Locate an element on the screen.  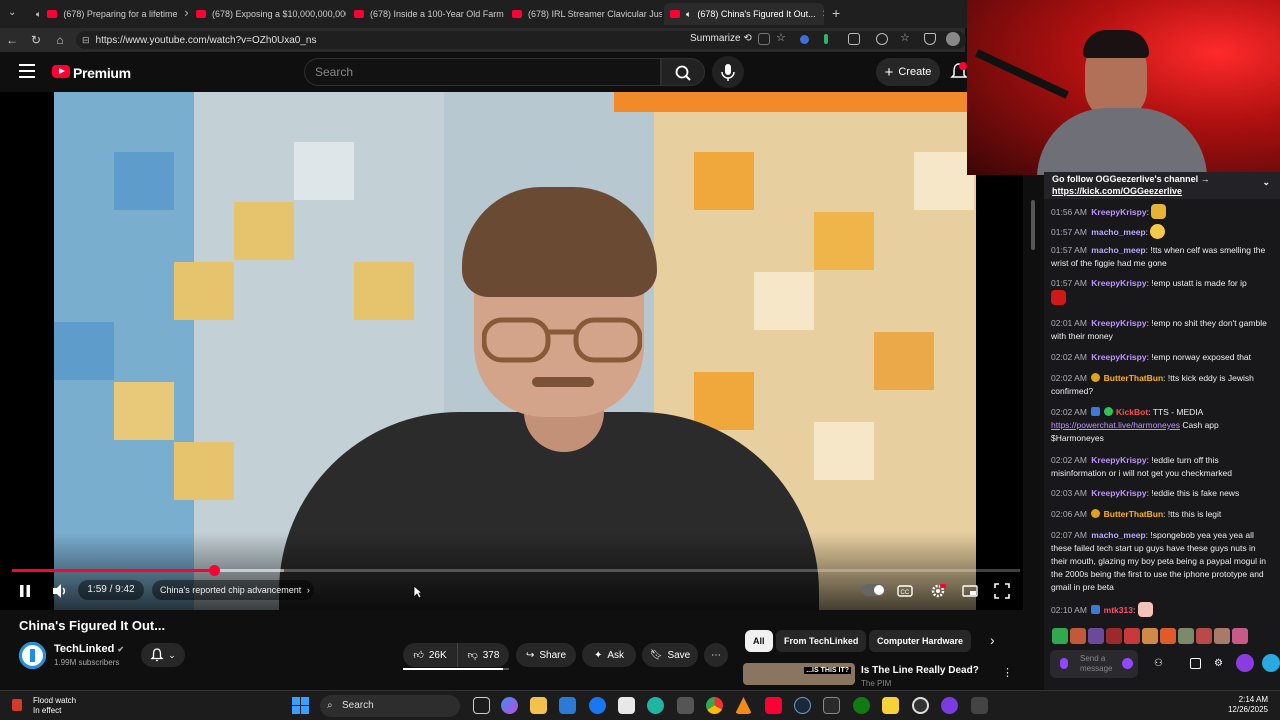
progress-bar is located at coordinates (516, 570).